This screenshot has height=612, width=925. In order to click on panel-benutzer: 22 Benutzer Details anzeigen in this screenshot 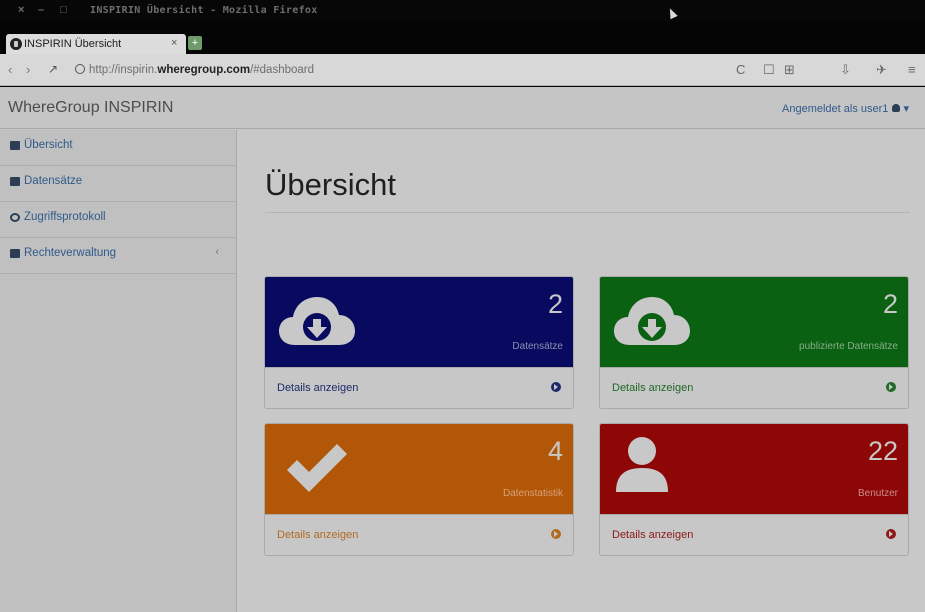, I will do `click(754, 489)`.